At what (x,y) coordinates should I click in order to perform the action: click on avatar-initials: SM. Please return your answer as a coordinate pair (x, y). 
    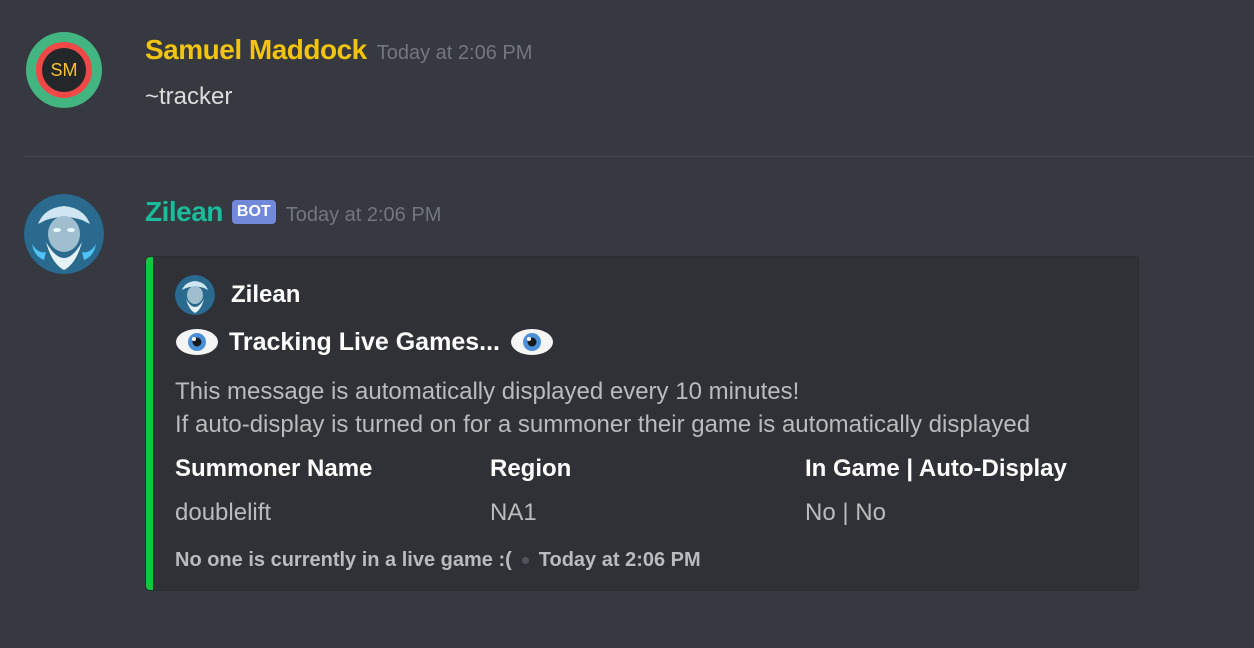
    Looking at the image, I should click on (64, 70).